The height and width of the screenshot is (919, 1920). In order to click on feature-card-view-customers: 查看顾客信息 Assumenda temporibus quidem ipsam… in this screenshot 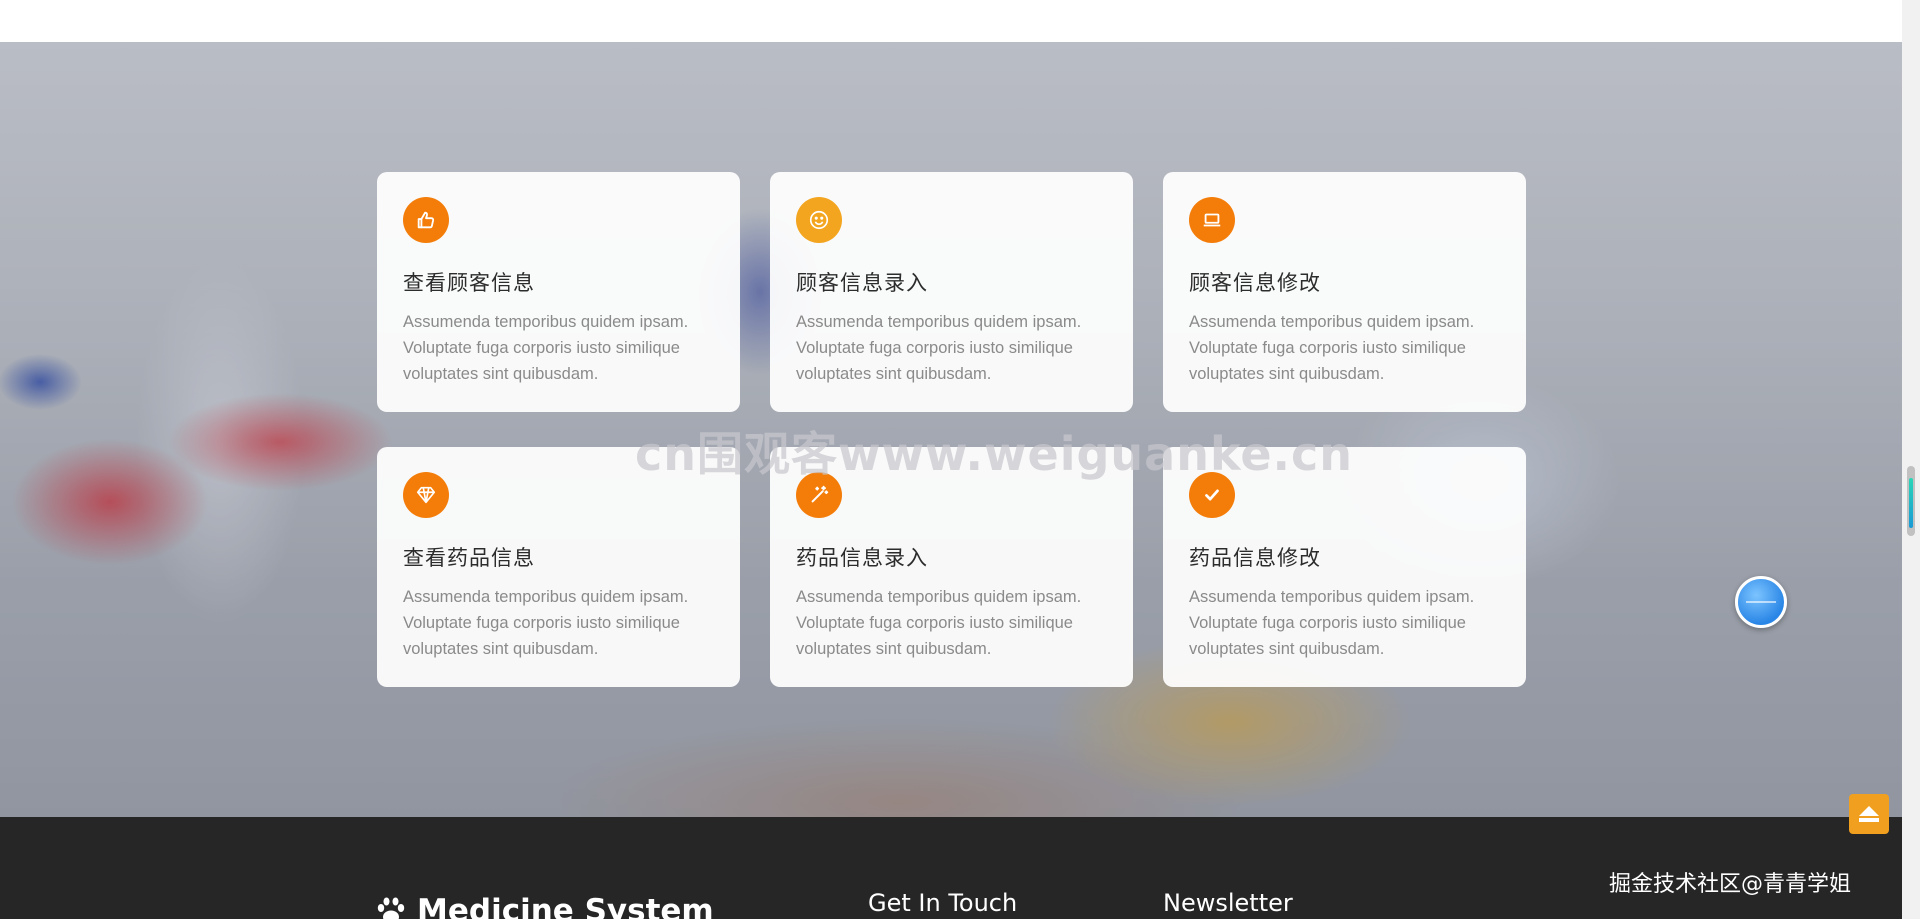, I will do `click(558, 292)`.